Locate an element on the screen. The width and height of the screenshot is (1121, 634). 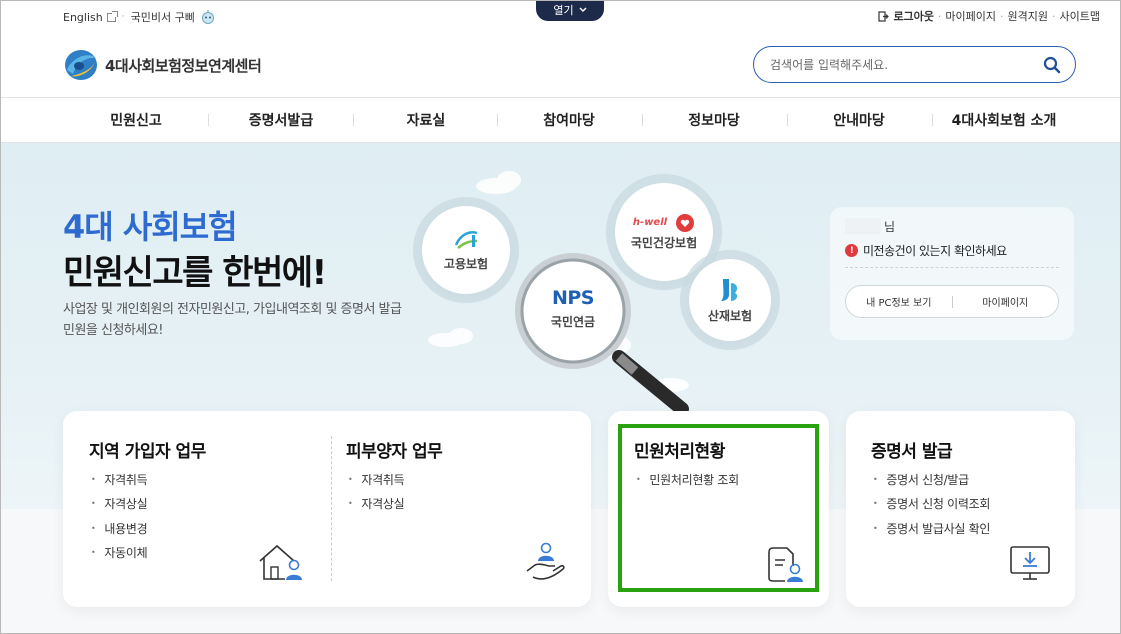
open-button-label: 열기 is located at coordinates (563, 10).